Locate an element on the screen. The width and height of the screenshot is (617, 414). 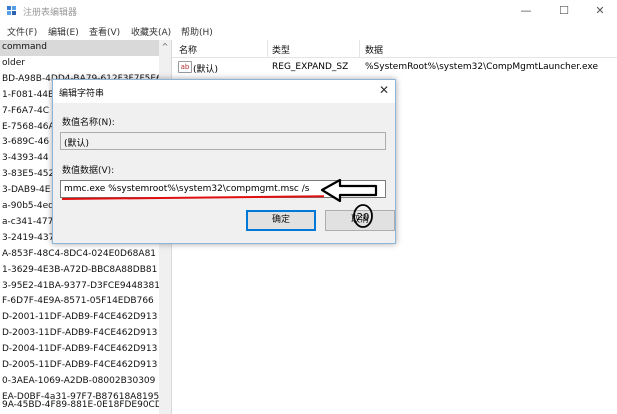
tree-item: D-2004-11DF-ADB9-F4CE462D913 is located at coordinates (81, 350).